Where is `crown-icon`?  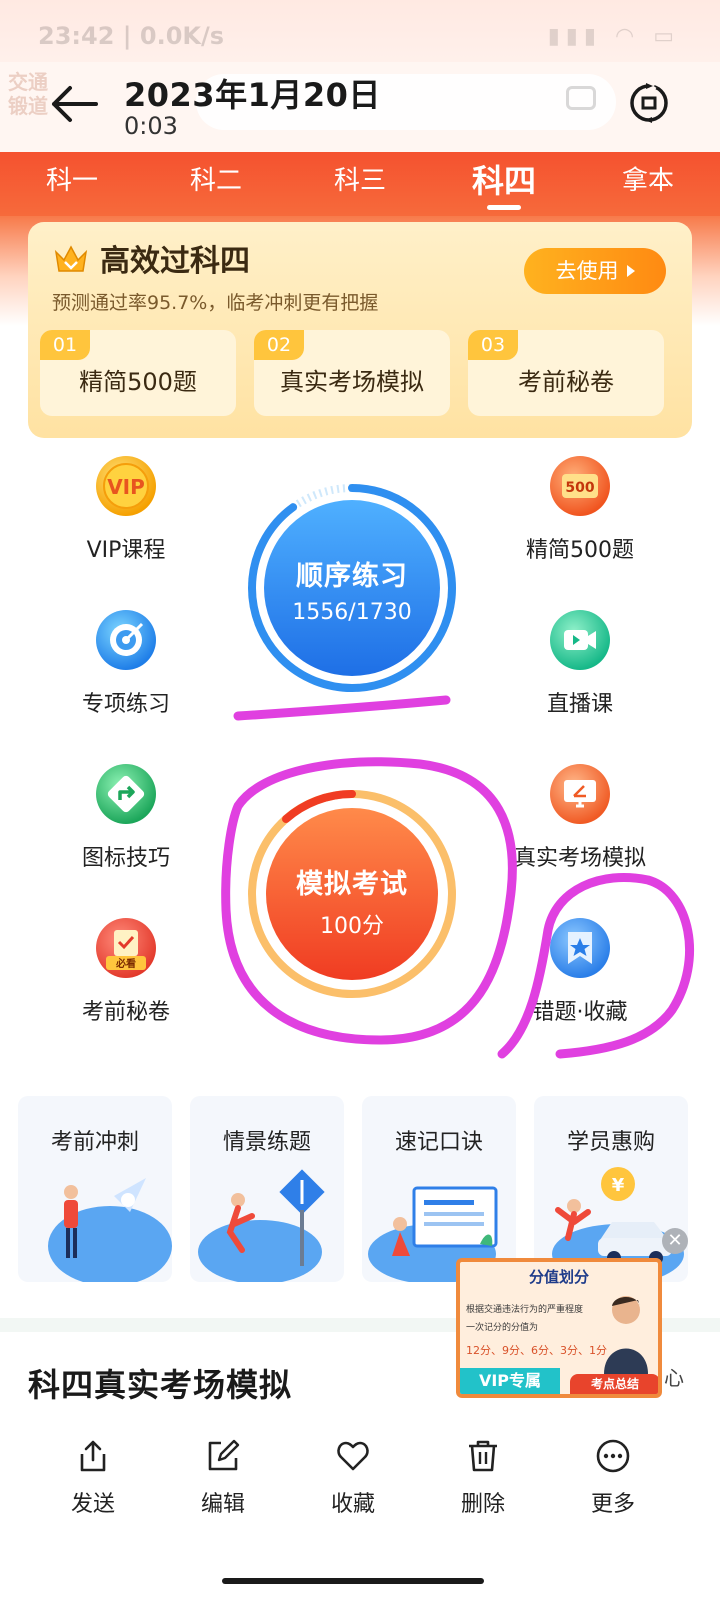 crown-icon is located at coordinates (71, 258).